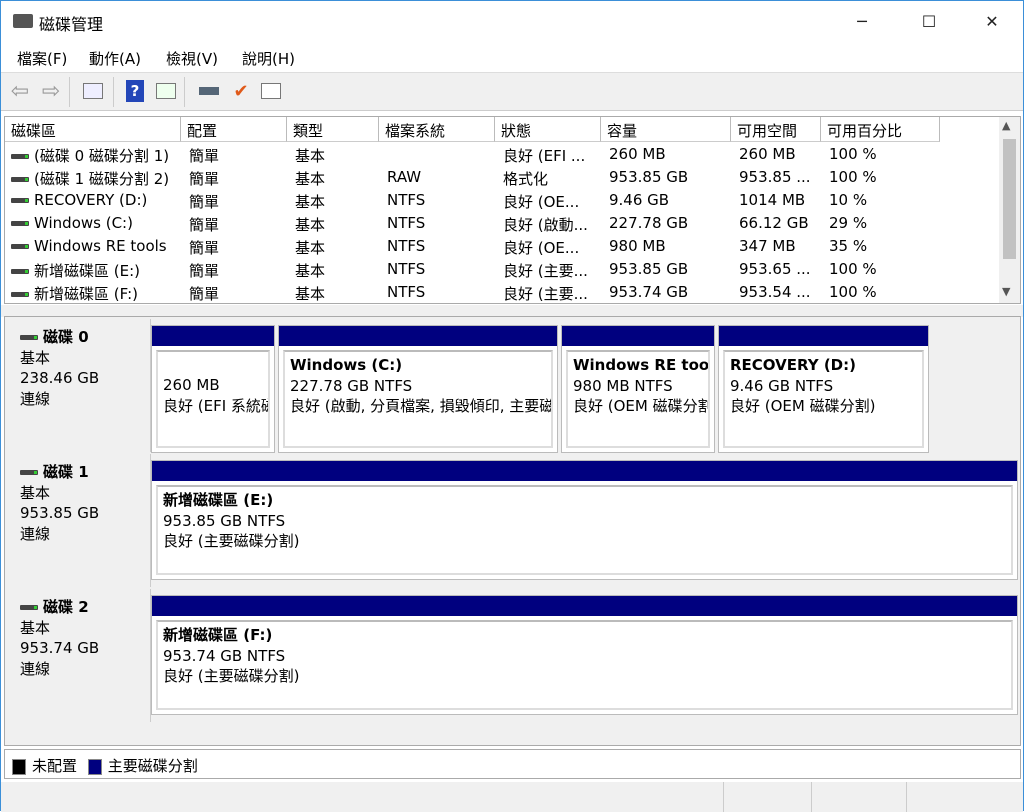 The width and height of the screenshot is (1024, 812). I want to click on partition-block: 260 MB 良好 (EFI 系統磁碟分割), so click(213, 389).